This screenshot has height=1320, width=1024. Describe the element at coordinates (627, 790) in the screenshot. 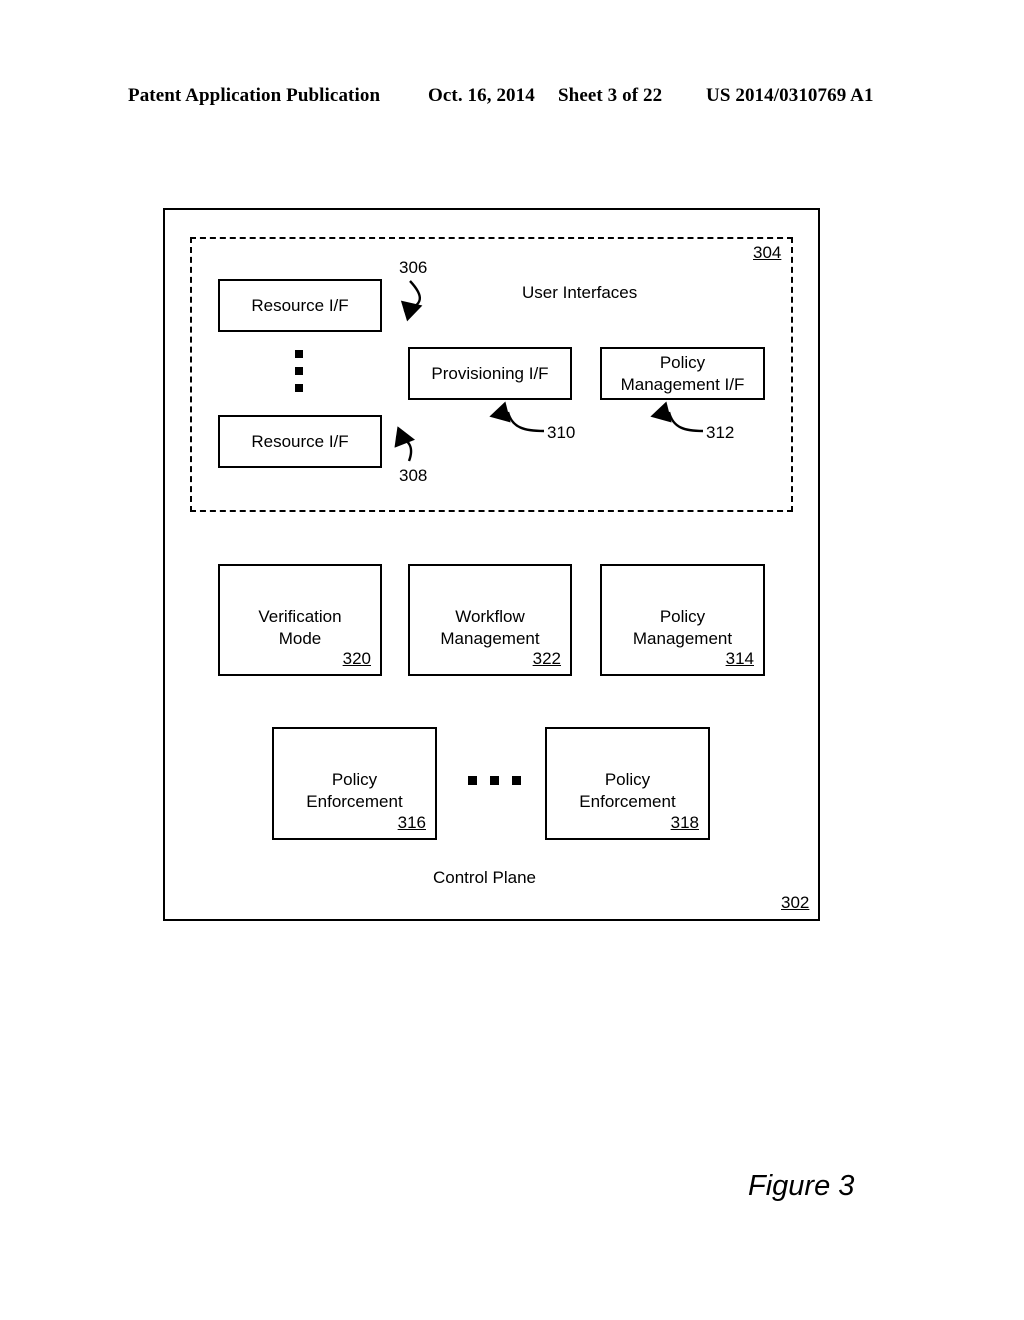

I see `block-policy-enforcement-right-label: Policy Enforcement` at that location.